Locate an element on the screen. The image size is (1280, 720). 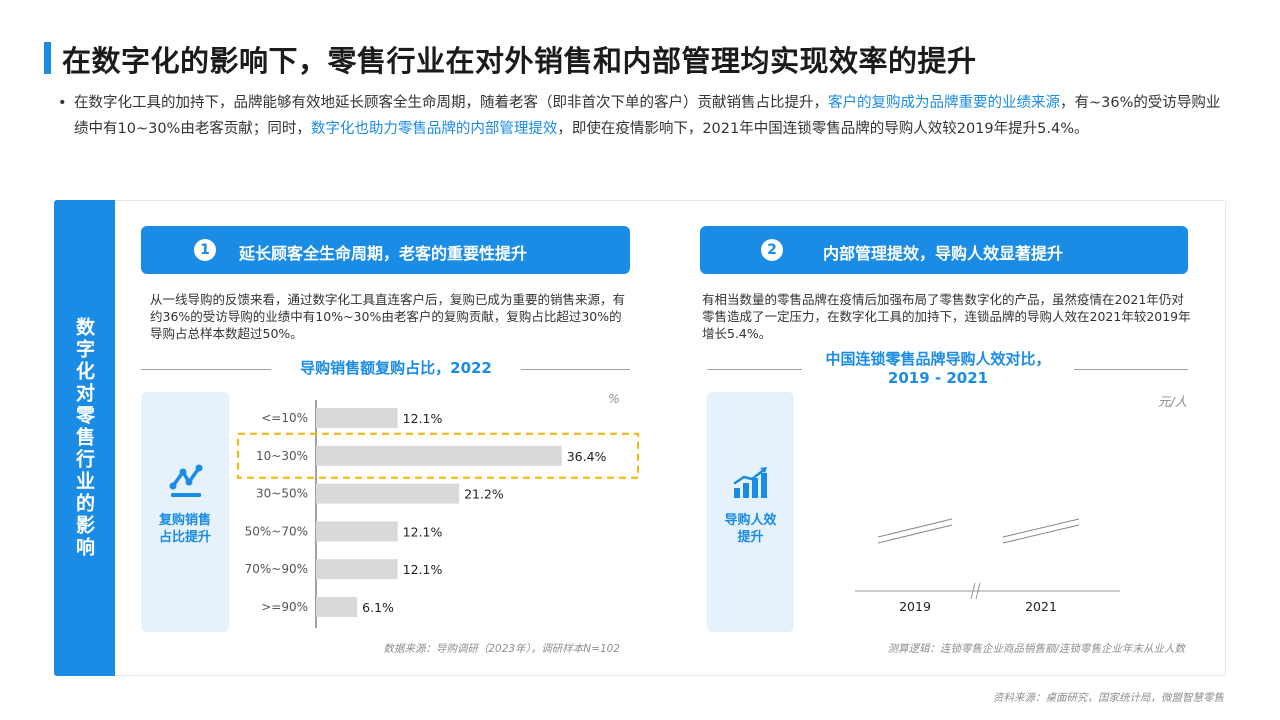
left-icon-label-1: 复购销售 is located at coordinates (184, 520).